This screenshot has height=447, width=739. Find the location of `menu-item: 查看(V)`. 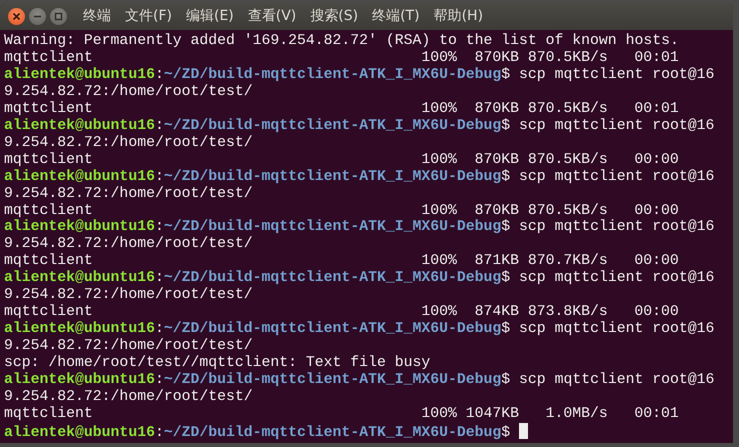

menu-item: 查看(V) is located at coordinates (267, 16).